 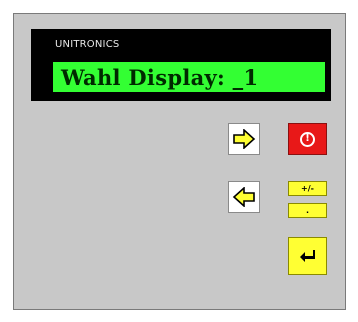 I want to click on lcd-text: Wahl Display: _1, so click(x=160, y=77).